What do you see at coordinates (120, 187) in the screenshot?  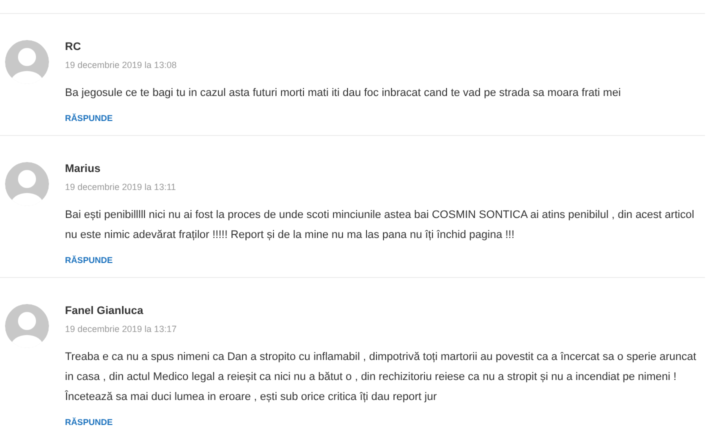 I see `comment-date: 19 decembrie 2019 la 13:11` at bounding box center [120, 187].